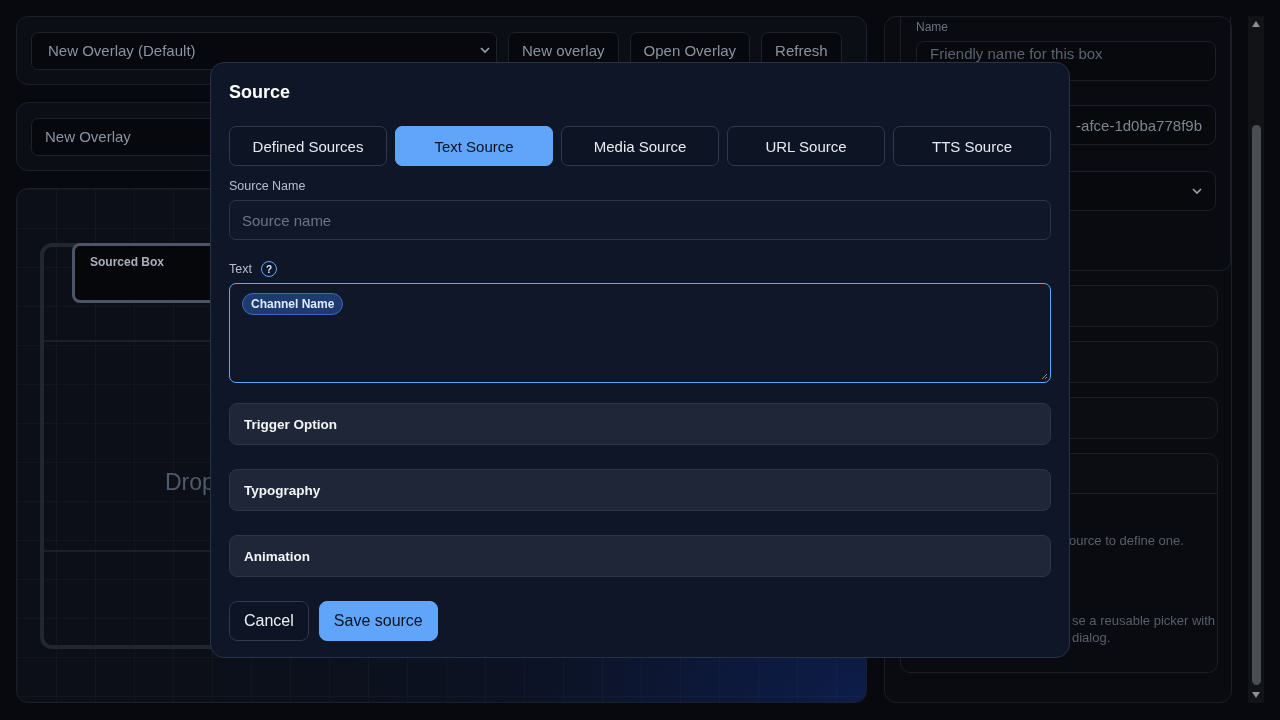  What do you see at coordinates (1126, 540) in the screenshot?
I see `note-text: ource to define one.` at bounding box center [1126, 540].